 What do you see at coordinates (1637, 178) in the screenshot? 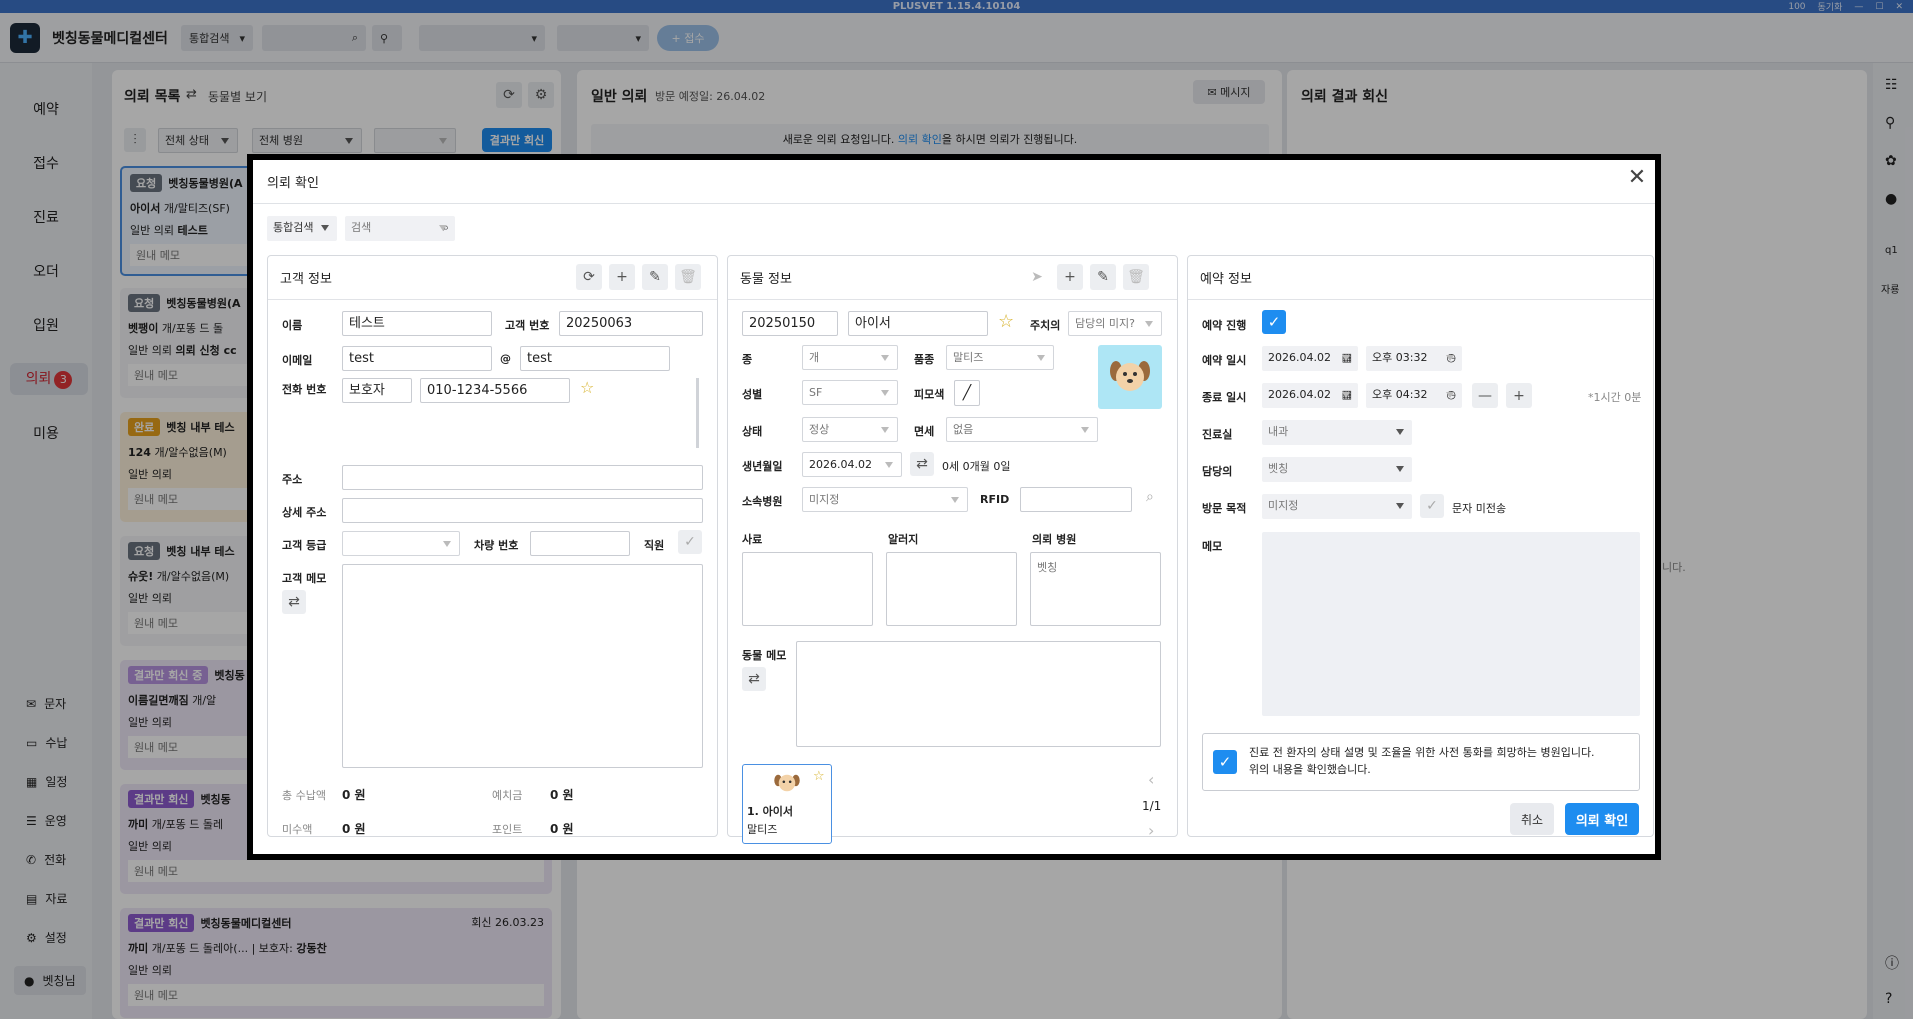
I see `close-icon: ✕` at bounding box center [1637, 178].